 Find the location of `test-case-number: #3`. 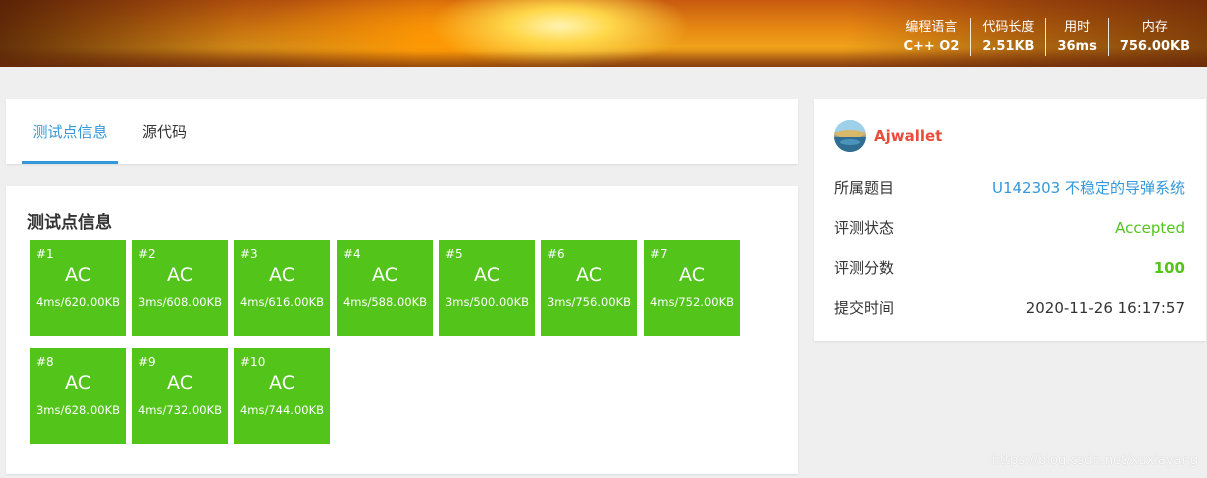

test-case-number: #3 is located at coordinates (249, 254).